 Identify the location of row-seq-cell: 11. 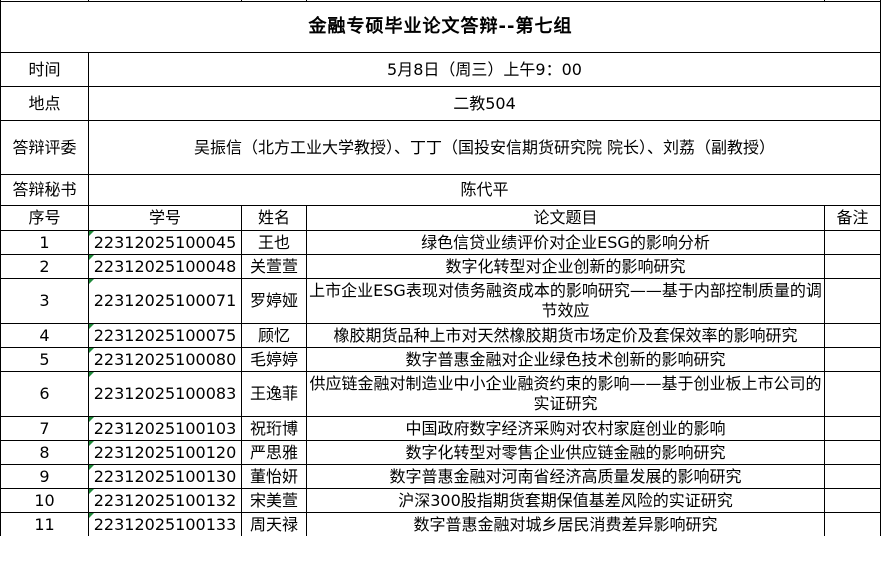
(44, 524).